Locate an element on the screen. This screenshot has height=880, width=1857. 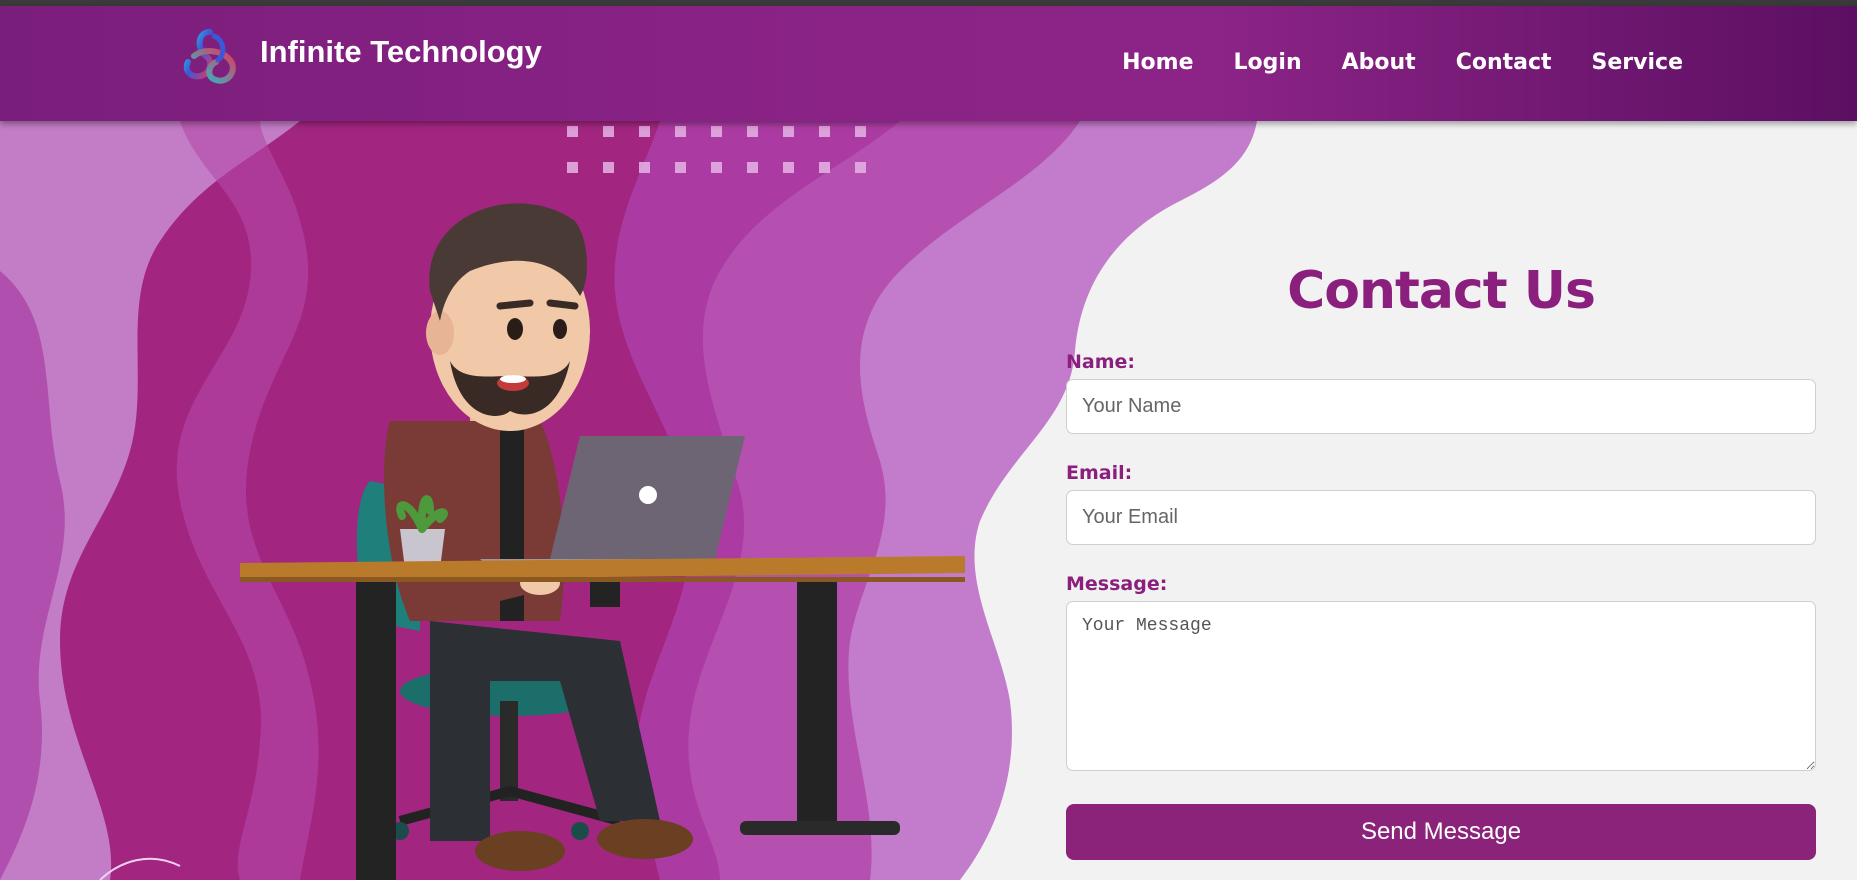
nav-service-link: Service is located at coordinates (1637, 62).